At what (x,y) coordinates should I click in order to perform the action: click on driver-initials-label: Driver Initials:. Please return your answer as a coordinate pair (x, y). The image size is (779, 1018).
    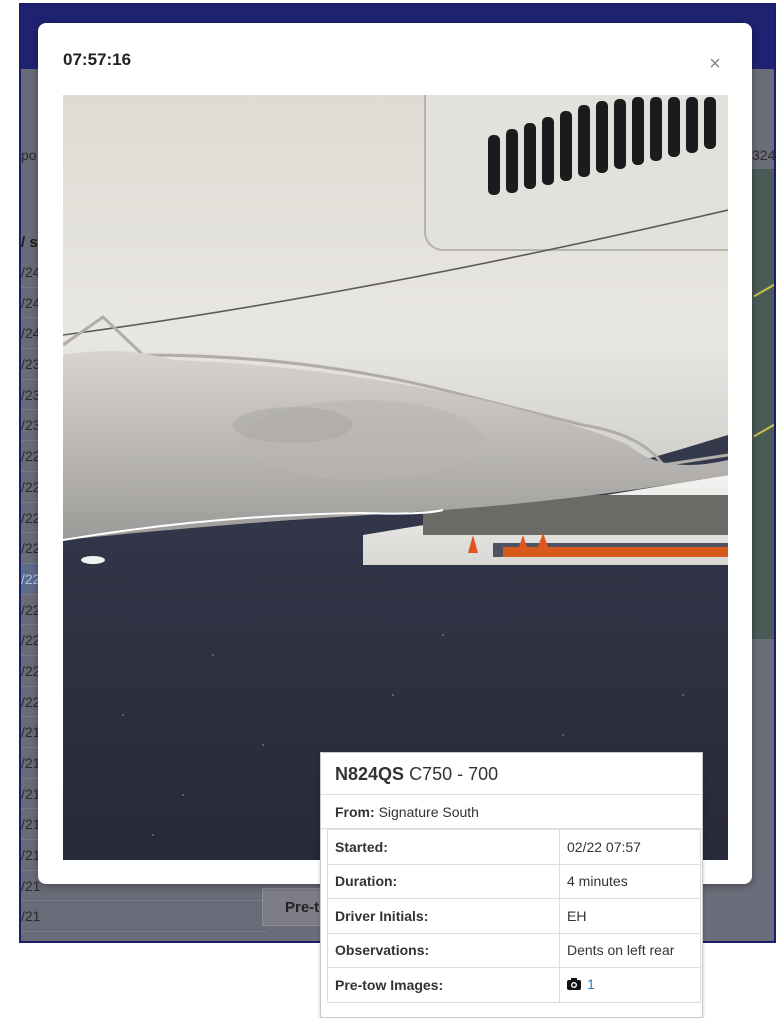
    Looking at the image, I should click on (443, 916).